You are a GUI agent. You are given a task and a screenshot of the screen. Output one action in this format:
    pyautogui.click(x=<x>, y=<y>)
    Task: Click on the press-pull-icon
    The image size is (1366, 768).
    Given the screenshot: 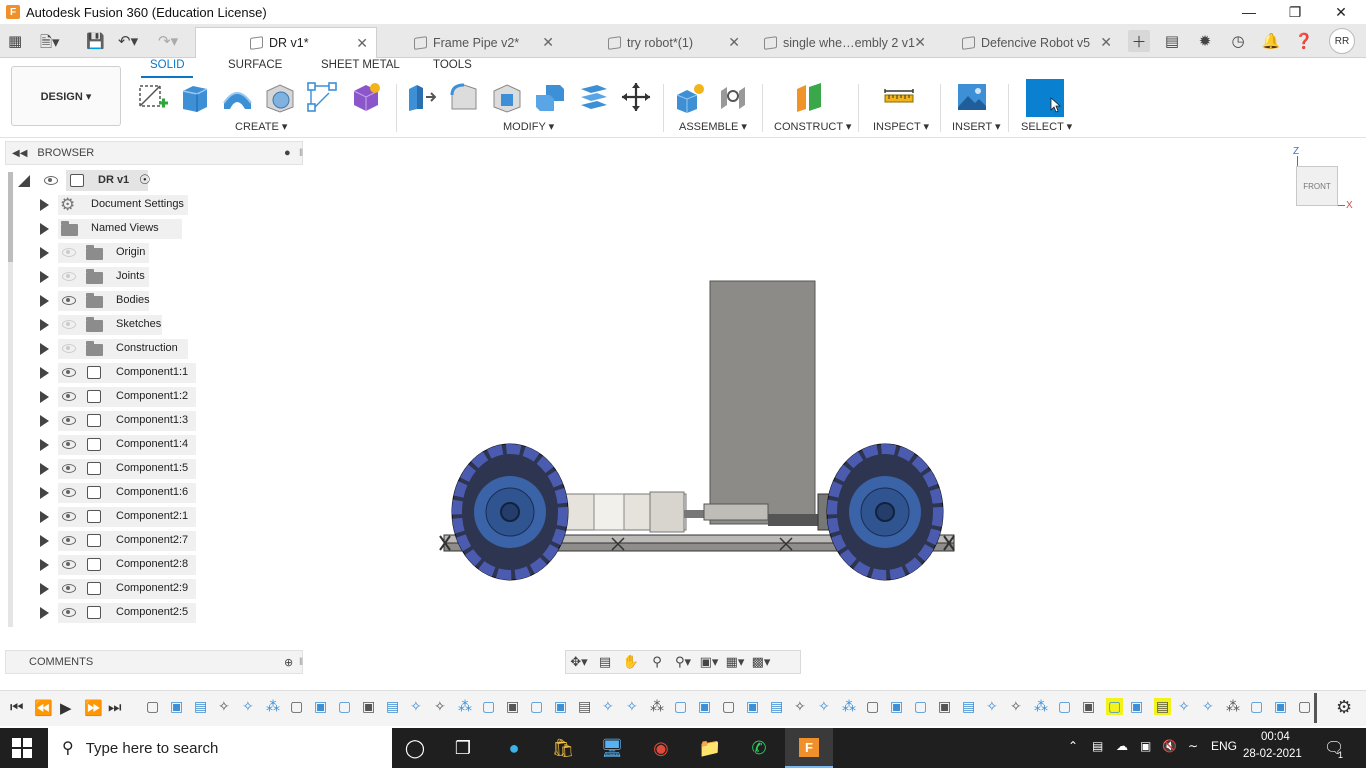 What is the action you would take?
    pyautogui.click(x=420, y=97)
    